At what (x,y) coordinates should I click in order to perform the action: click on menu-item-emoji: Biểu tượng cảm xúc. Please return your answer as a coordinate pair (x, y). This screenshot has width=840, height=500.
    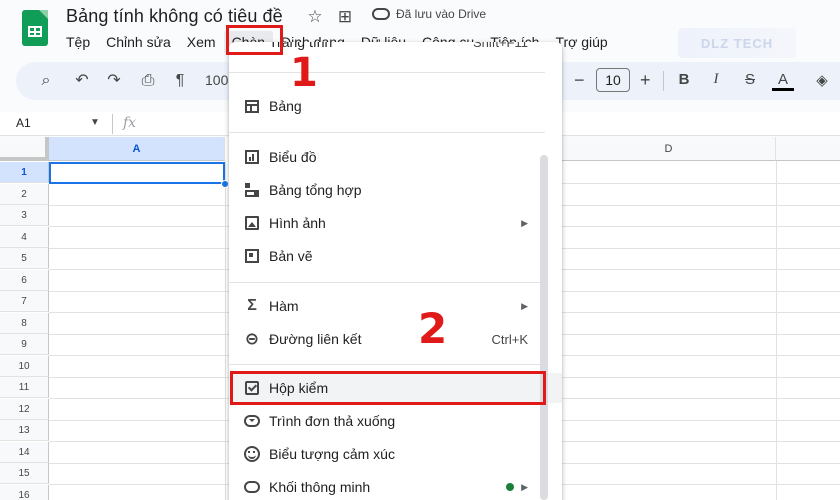
    Looking at the image, I should click on (395, 454).